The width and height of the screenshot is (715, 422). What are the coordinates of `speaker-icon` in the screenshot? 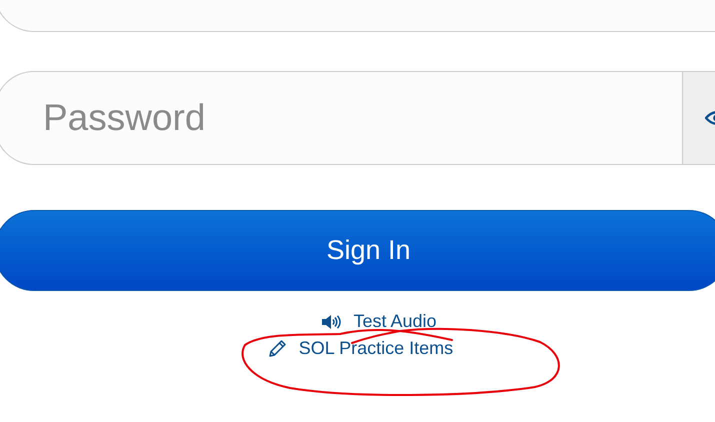 It's located at (332, 321).